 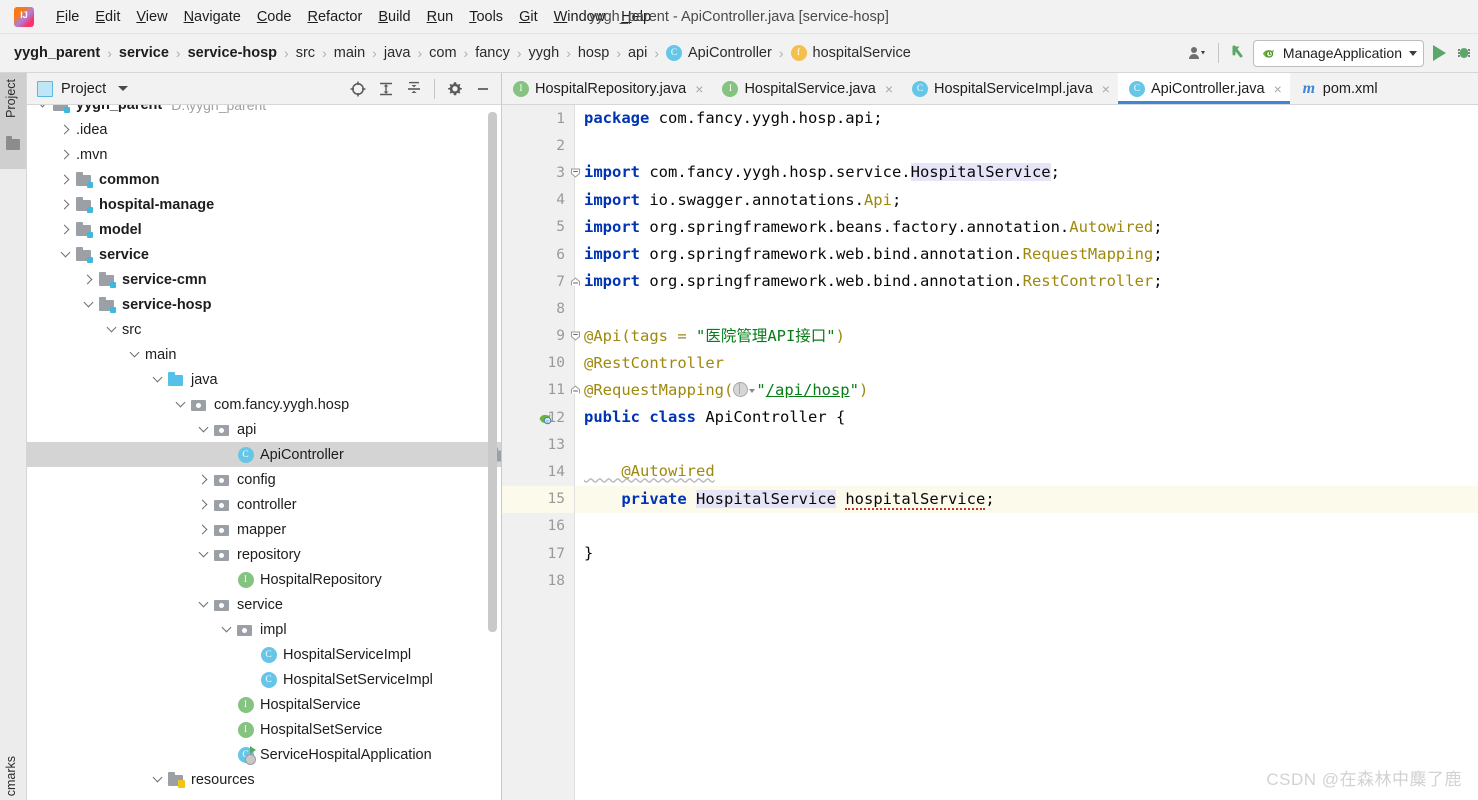 I want to click on menu-window: Window, so click(x=580, y=17).